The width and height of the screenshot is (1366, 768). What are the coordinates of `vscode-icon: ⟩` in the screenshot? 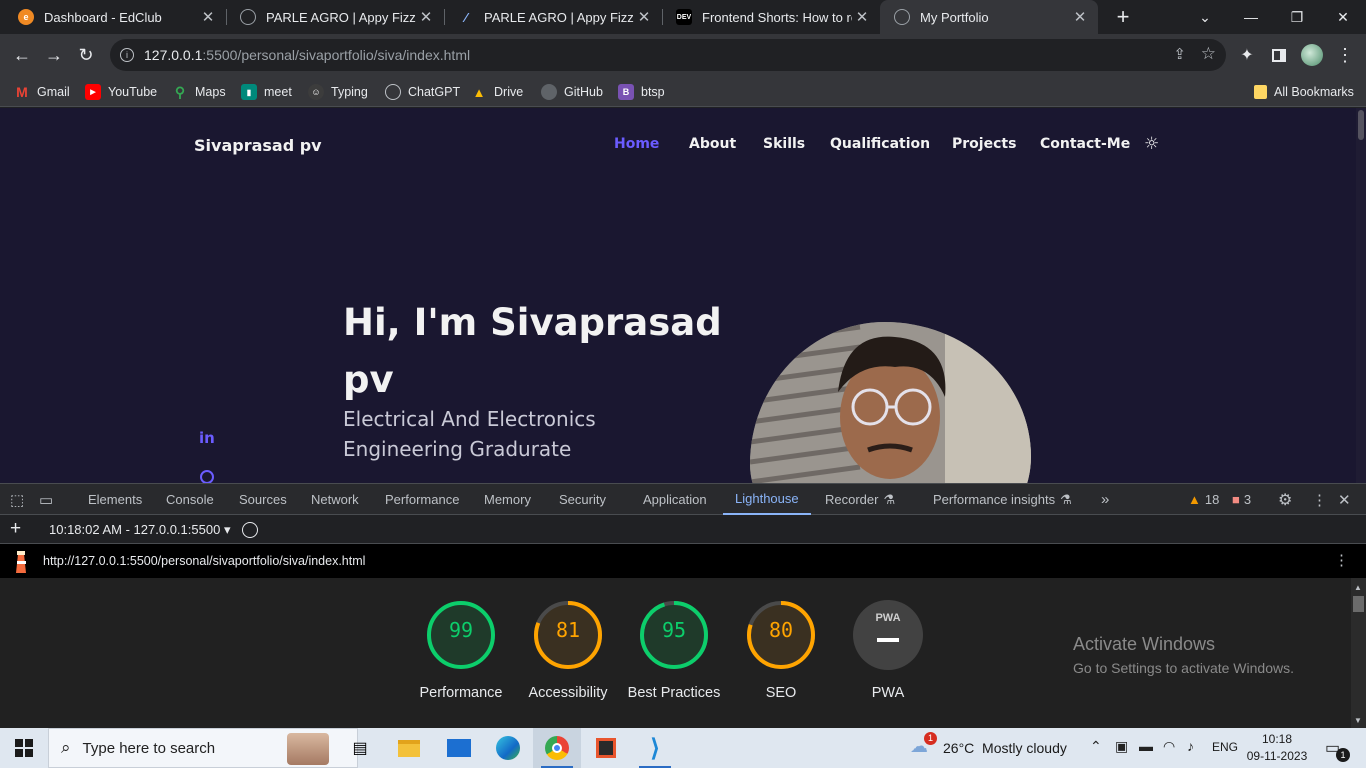 It's located at (655, 748).